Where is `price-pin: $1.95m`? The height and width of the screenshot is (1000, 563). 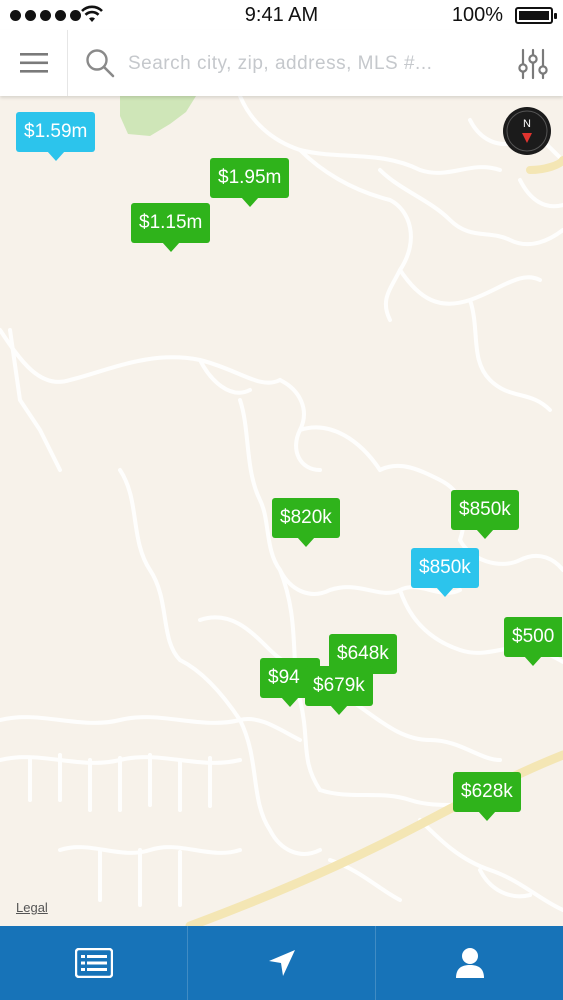
price-pin: $1.95m is located at coordinates (250, 182).